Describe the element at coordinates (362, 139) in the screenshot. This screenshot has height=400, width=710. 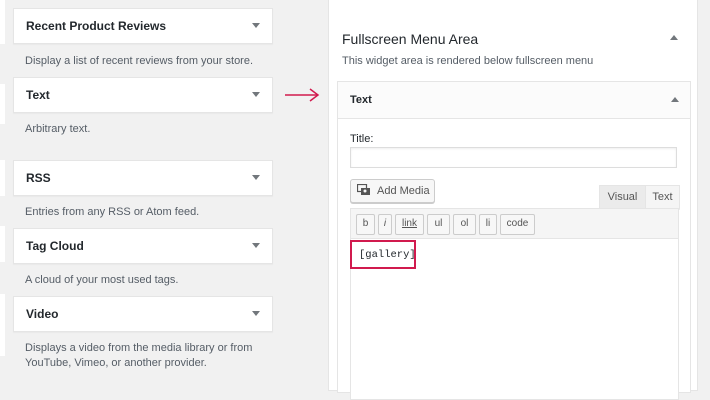
I see `title-label: Title:` at that location.